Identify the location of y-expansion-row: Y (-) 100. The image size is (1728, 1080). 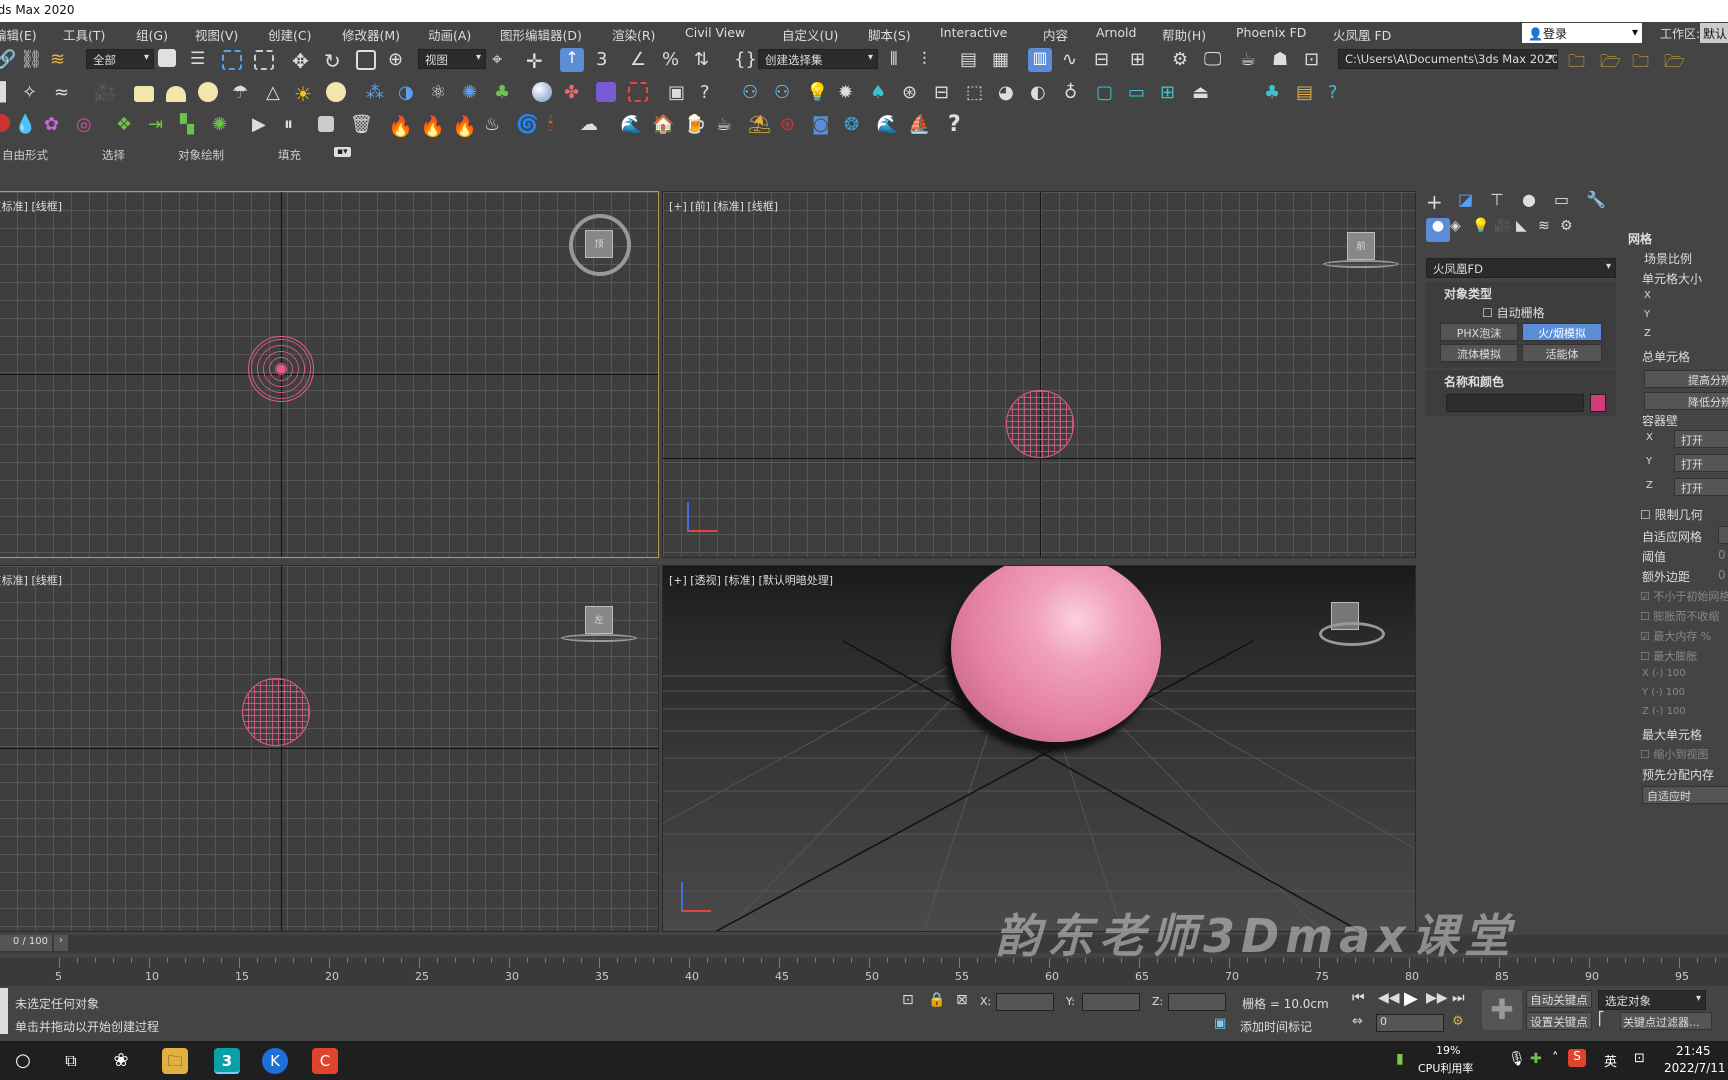
(1663, 692).